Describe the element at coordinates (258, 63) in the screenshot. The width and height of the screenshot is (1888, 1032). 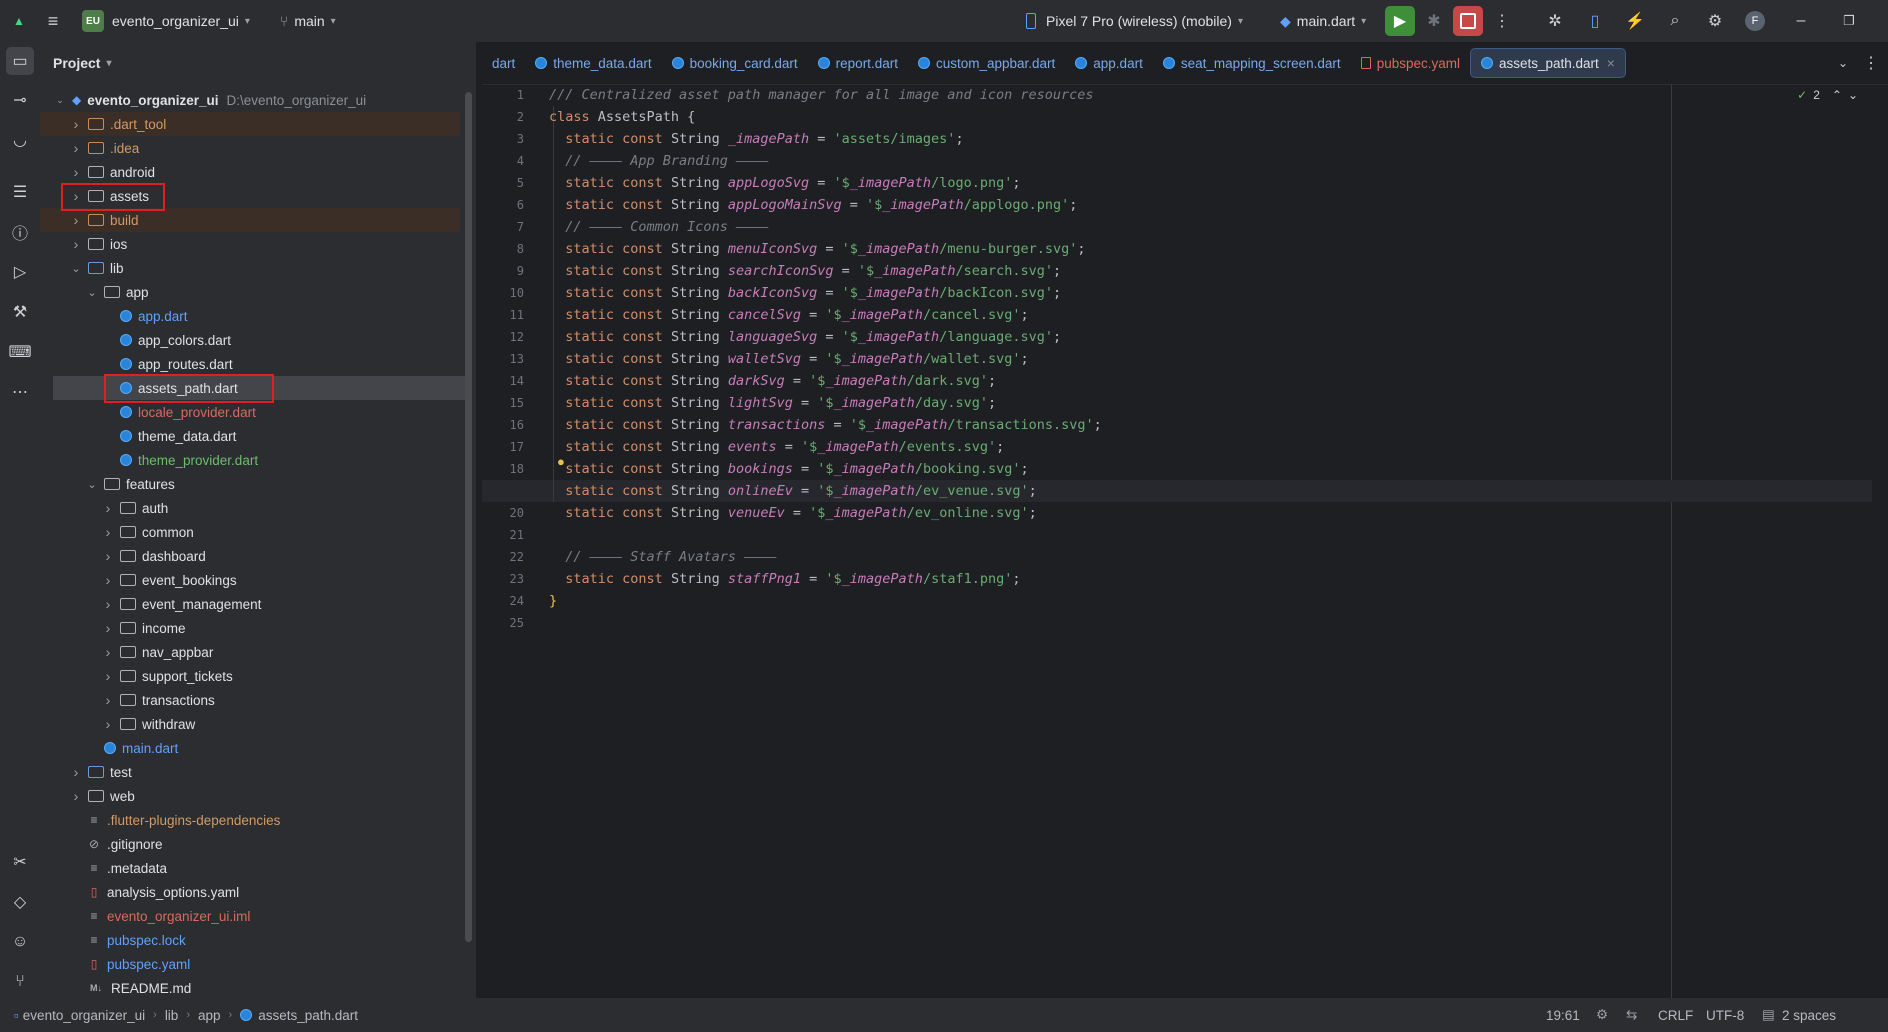
I see `project-panel-header: Project ▾` at that location.